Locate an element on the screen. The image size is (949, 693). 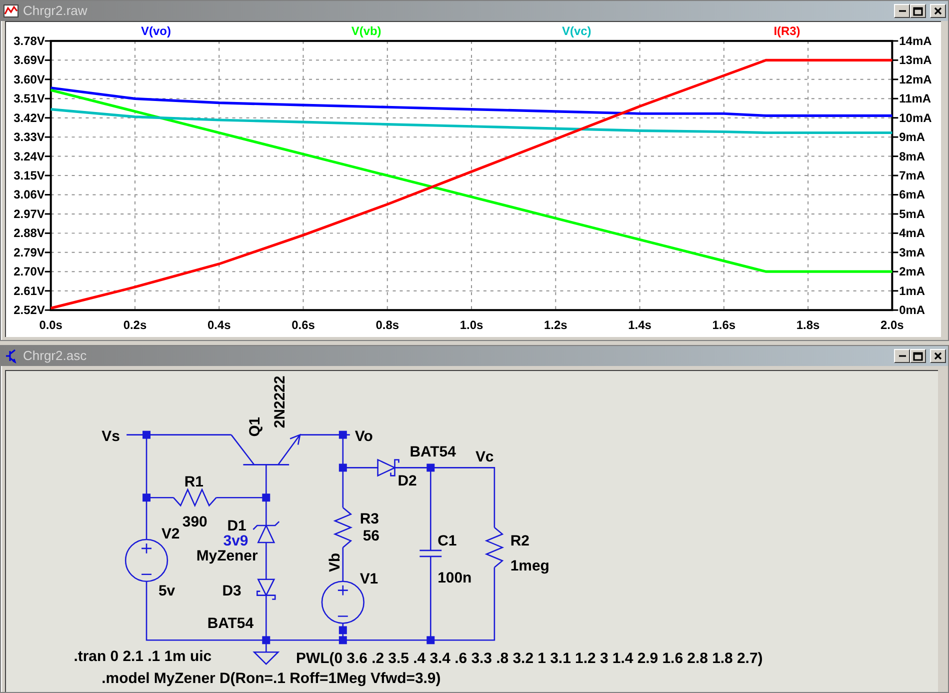
axis-tick-label: 1.8s is located at coordinates (808, 325).